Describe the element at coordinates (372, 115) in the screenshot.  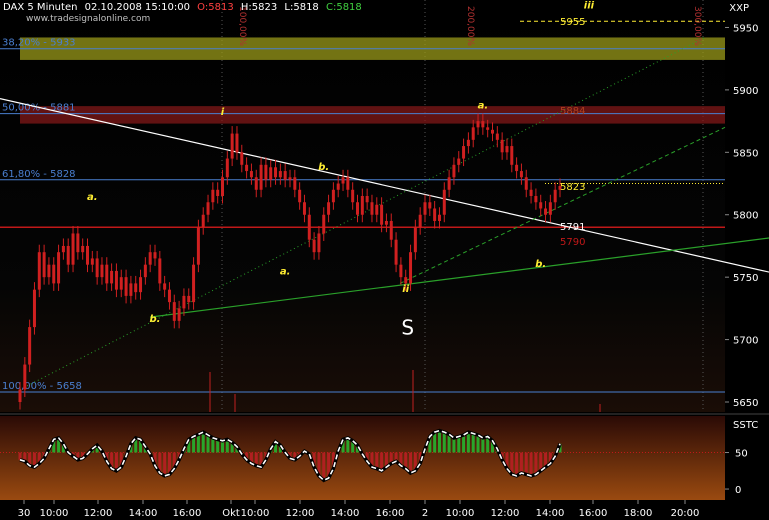
I see `resistance-band` at that location.